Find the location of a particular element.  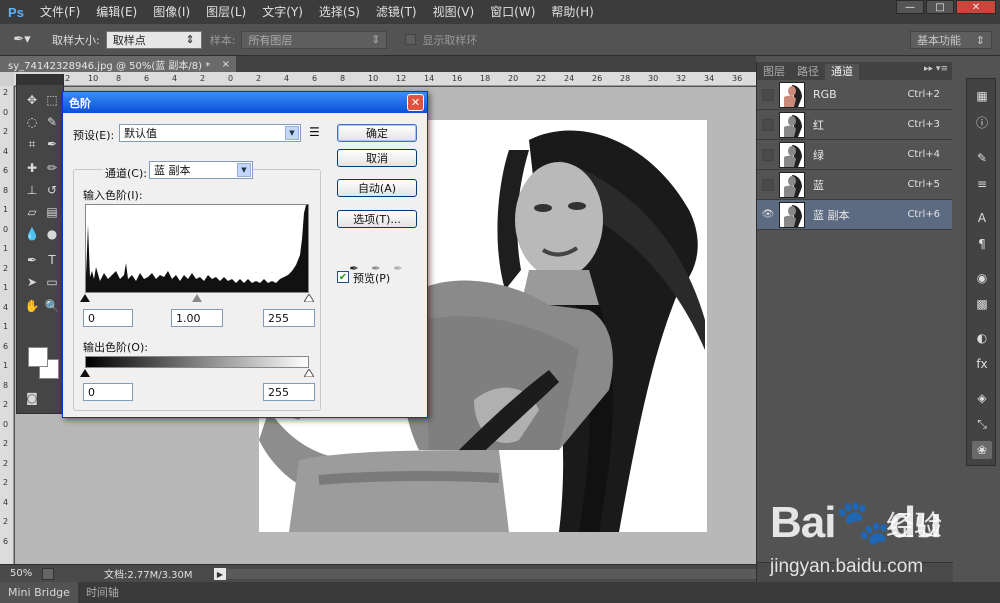

swatches-panel-icon: ▩ is located at coordinates (982, 304).